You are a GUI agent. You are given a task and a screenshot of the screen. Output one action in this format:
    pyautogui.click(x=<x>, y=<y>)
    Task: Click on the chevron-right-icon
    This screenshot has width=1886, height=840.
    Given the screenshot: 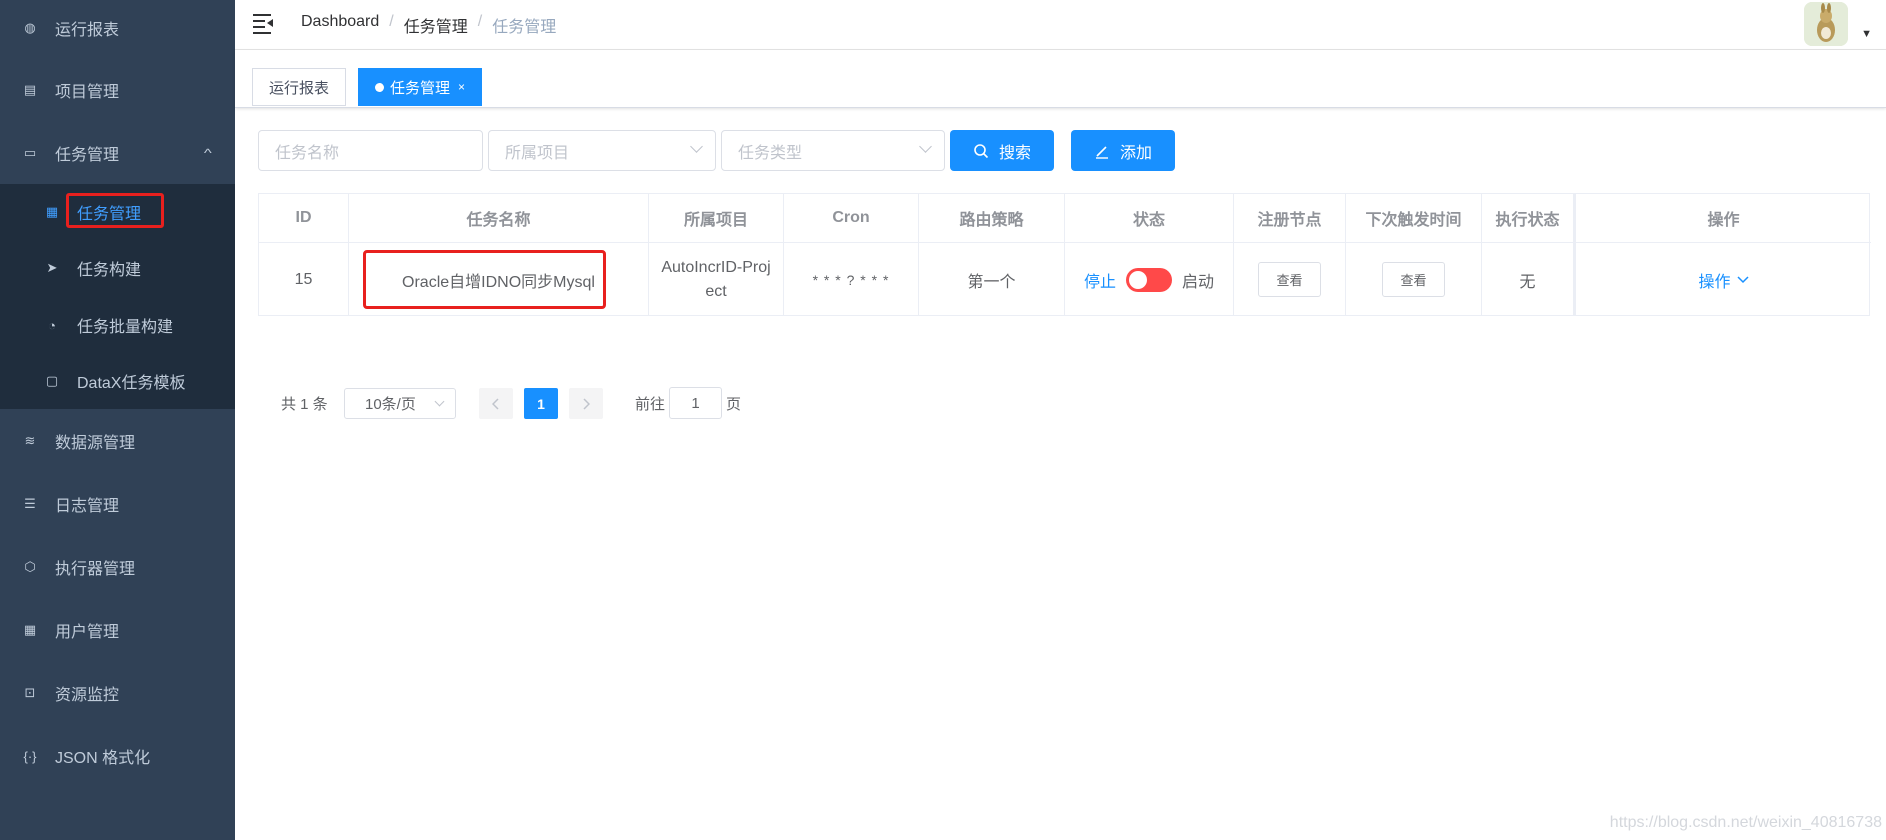 What is the action you would take?
    pyautogui.click(x=586, y=403)
    